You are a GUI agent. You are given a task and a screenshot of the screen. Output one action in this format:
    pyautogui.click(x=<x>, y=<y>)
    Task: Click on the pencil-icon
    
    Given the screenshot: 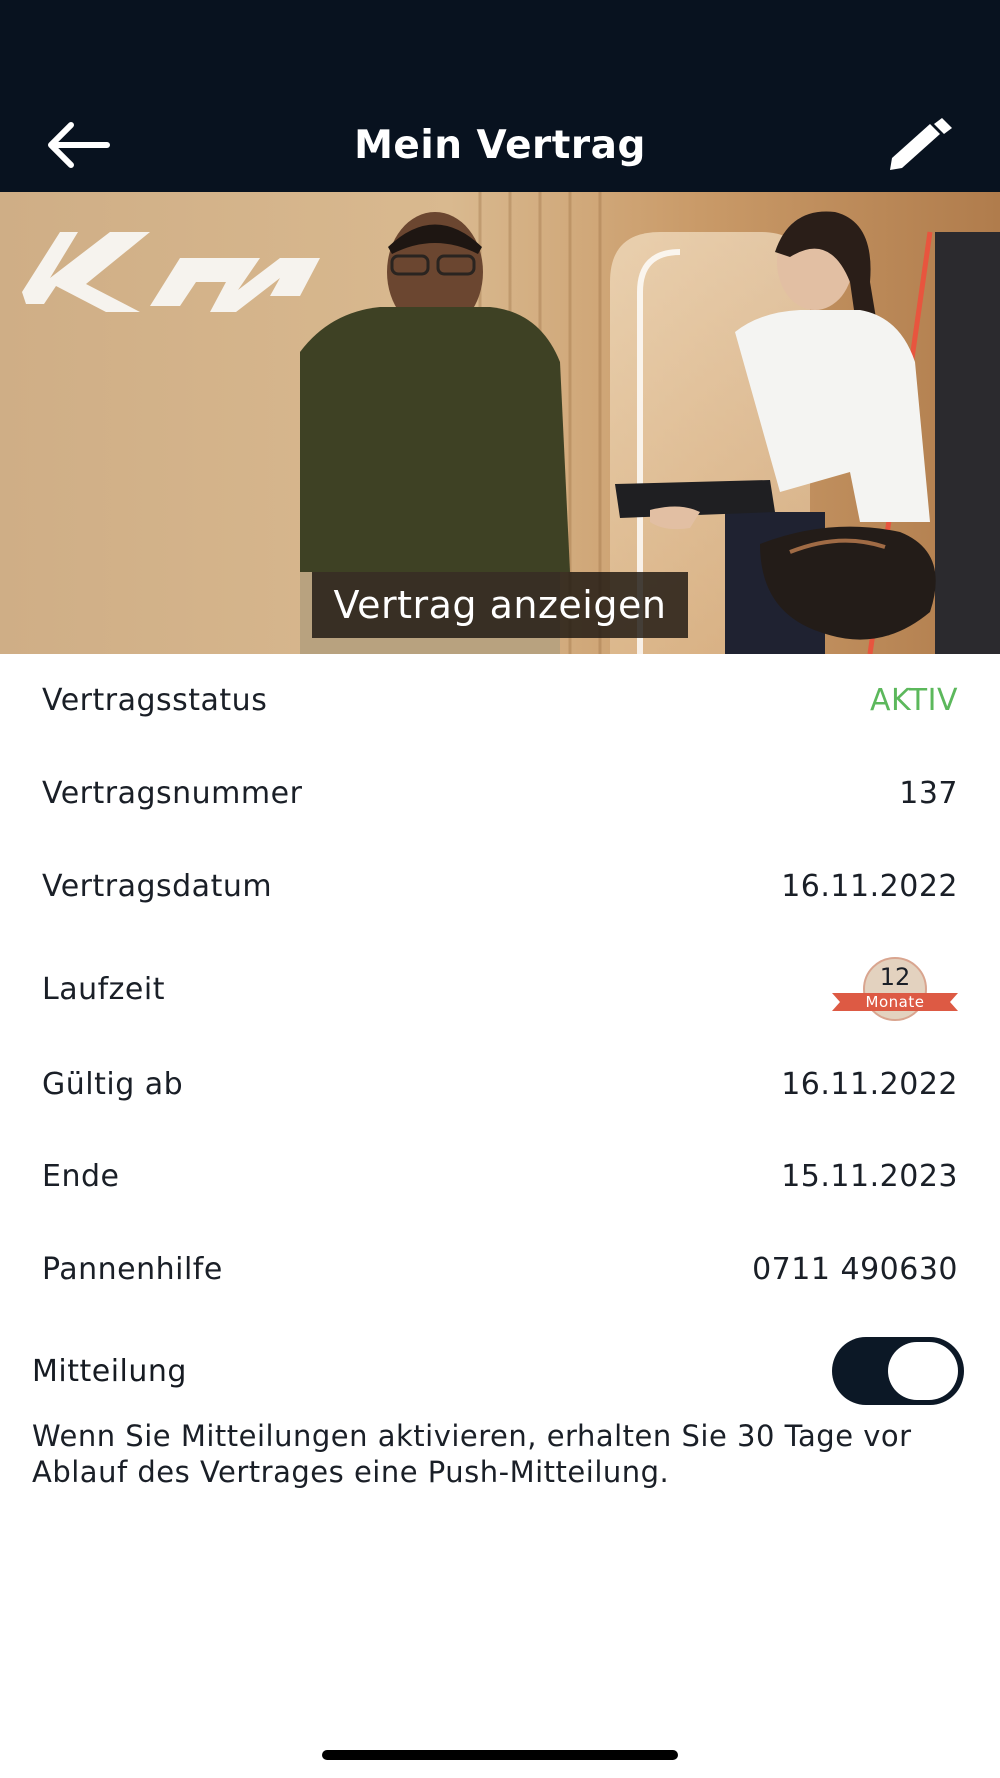 What is the action you would take?
    pyautogui.click(x=921, y=144)
    